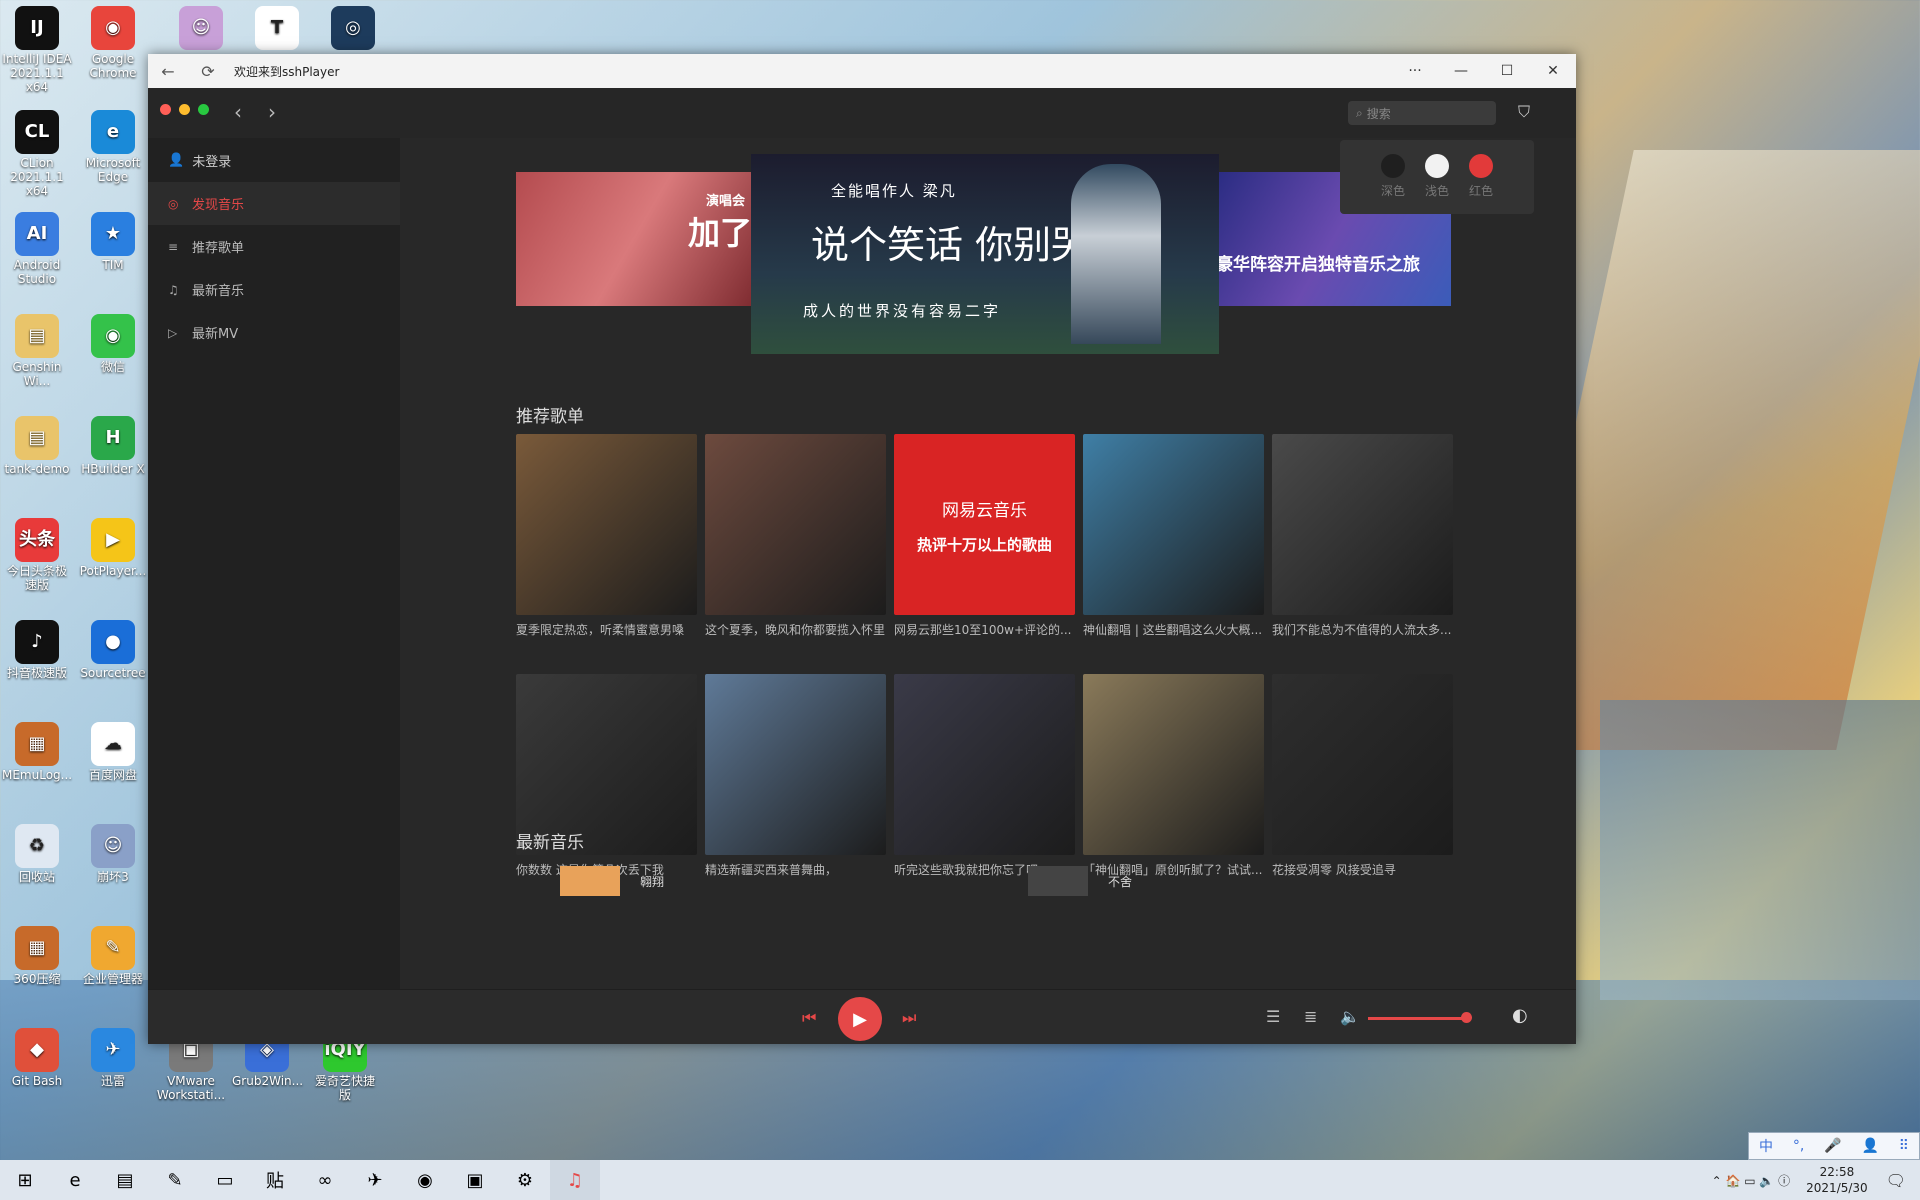 This screenshot has width=1920, height=1200. Describe the element at coordinates (375, 1180) in the screenshot. I see `taskbar-app-icon: ✈` at that location.